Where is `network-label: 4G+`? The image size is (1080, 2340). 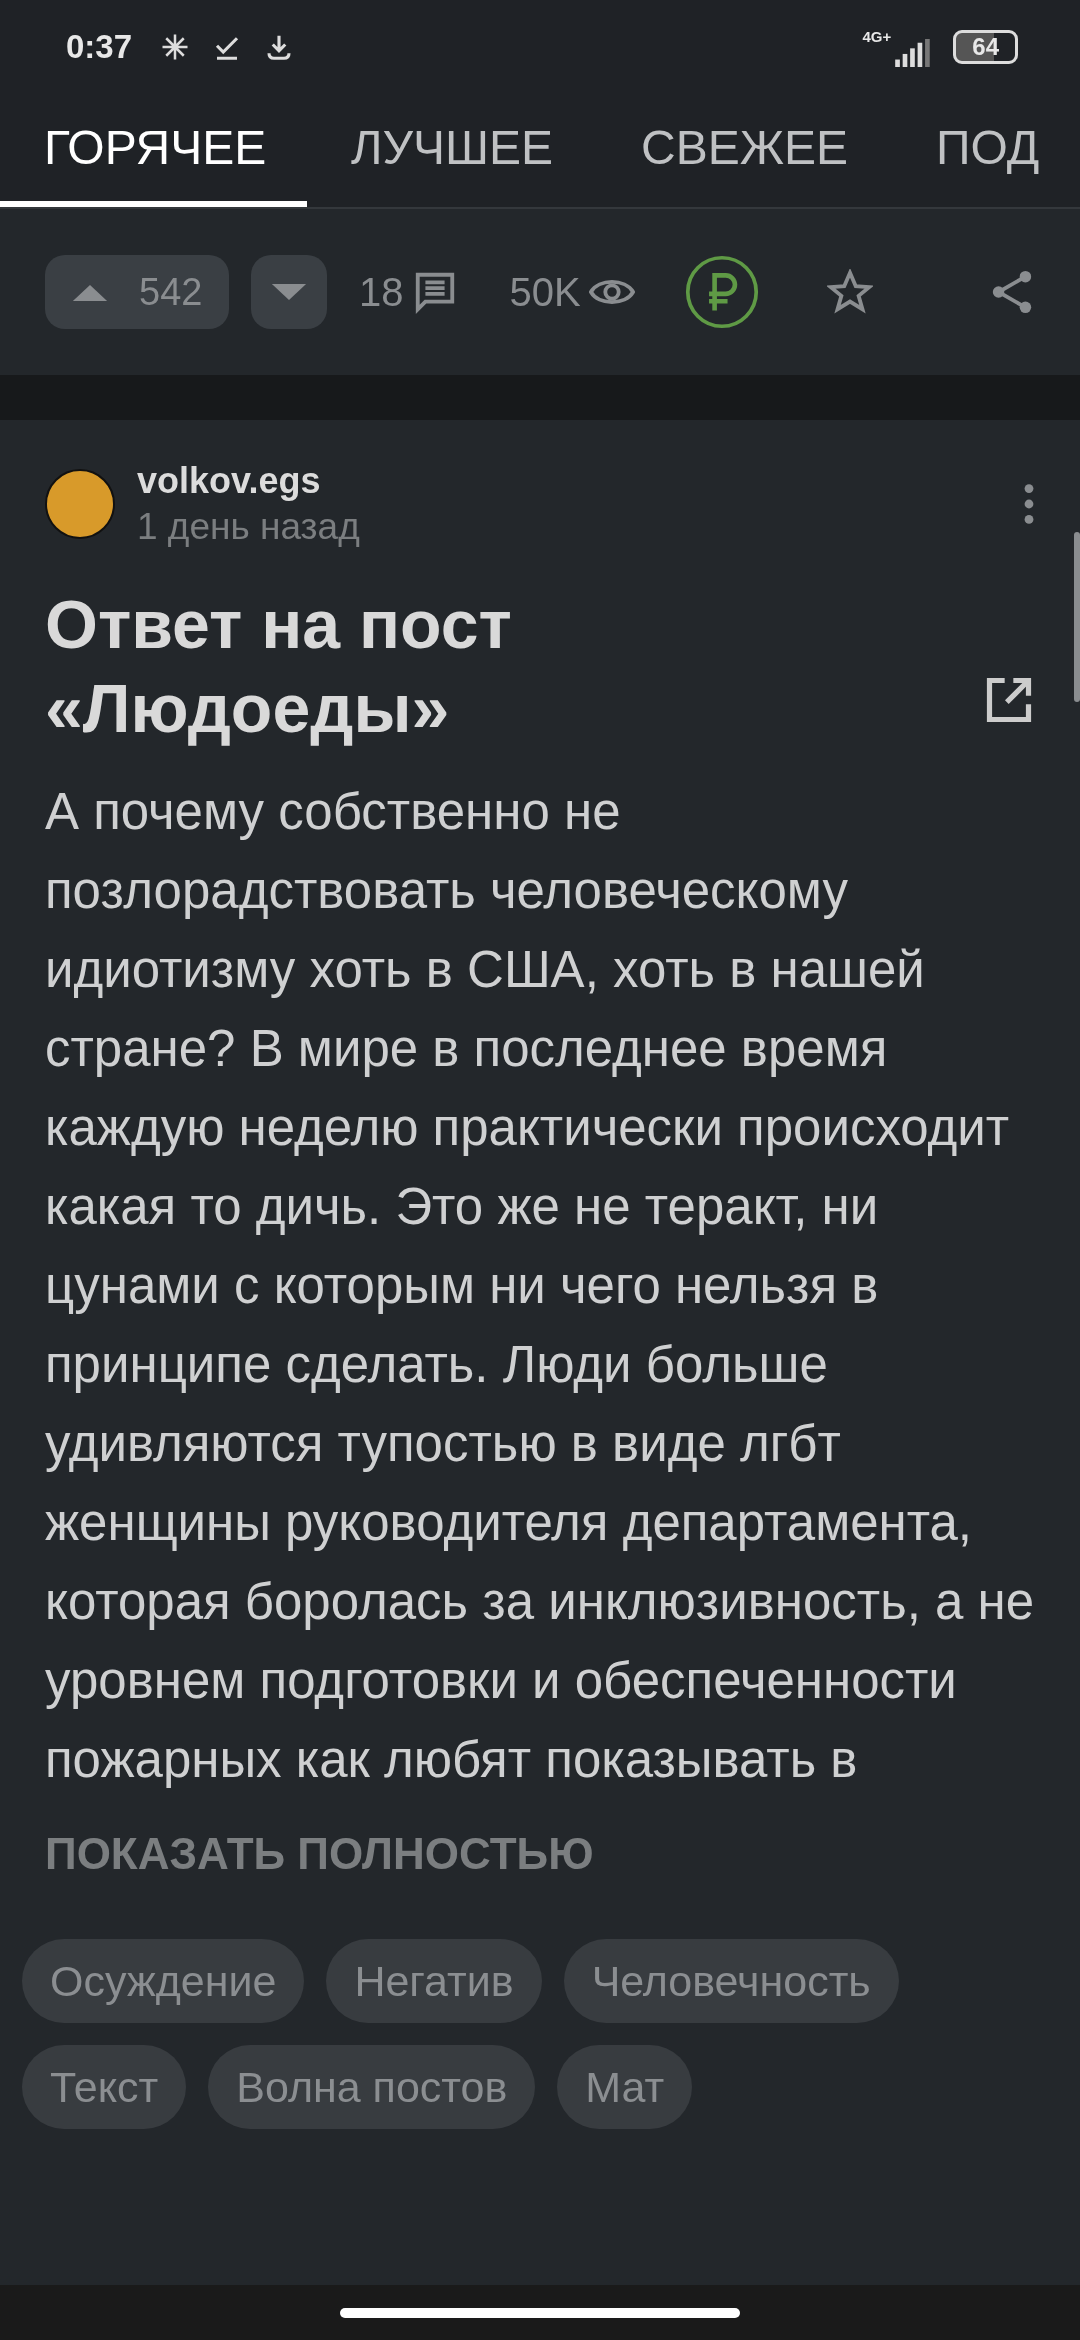 network-label: 4G+ is located at coordinates (877, 36).